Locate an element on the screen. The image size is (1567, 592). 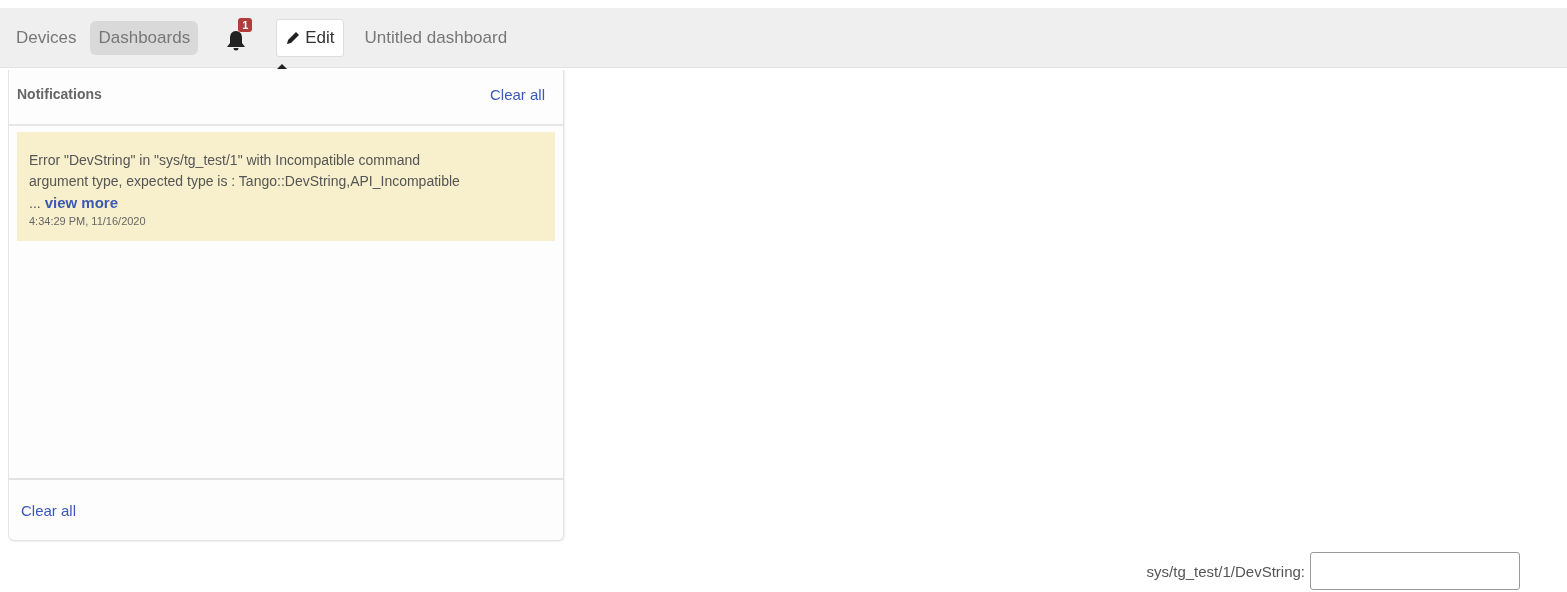
pointer-icon is located at coordinates (282, 66).